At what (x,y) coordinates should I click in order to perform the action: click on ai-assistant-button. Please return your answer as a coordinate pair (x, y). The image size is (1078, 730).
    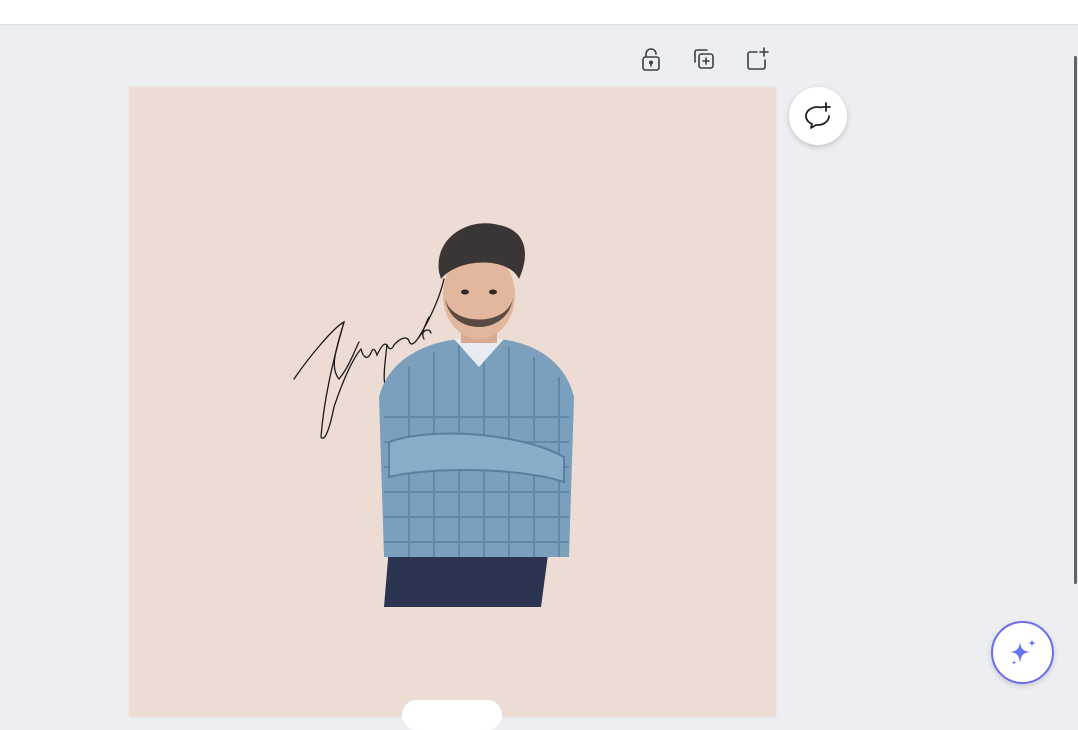
    Looking at the image, I should click on (1022, 652).